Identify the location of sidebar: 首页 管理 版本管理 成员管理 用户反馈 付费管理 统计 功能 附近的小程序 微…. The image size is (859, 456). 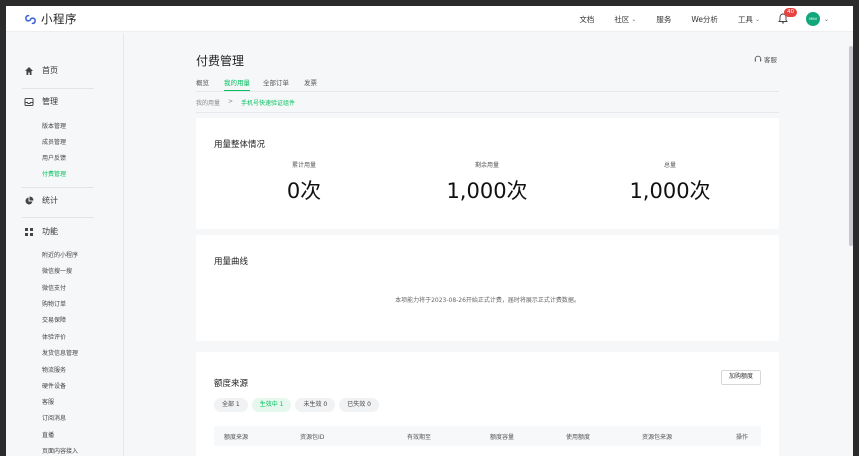
(65, 244).